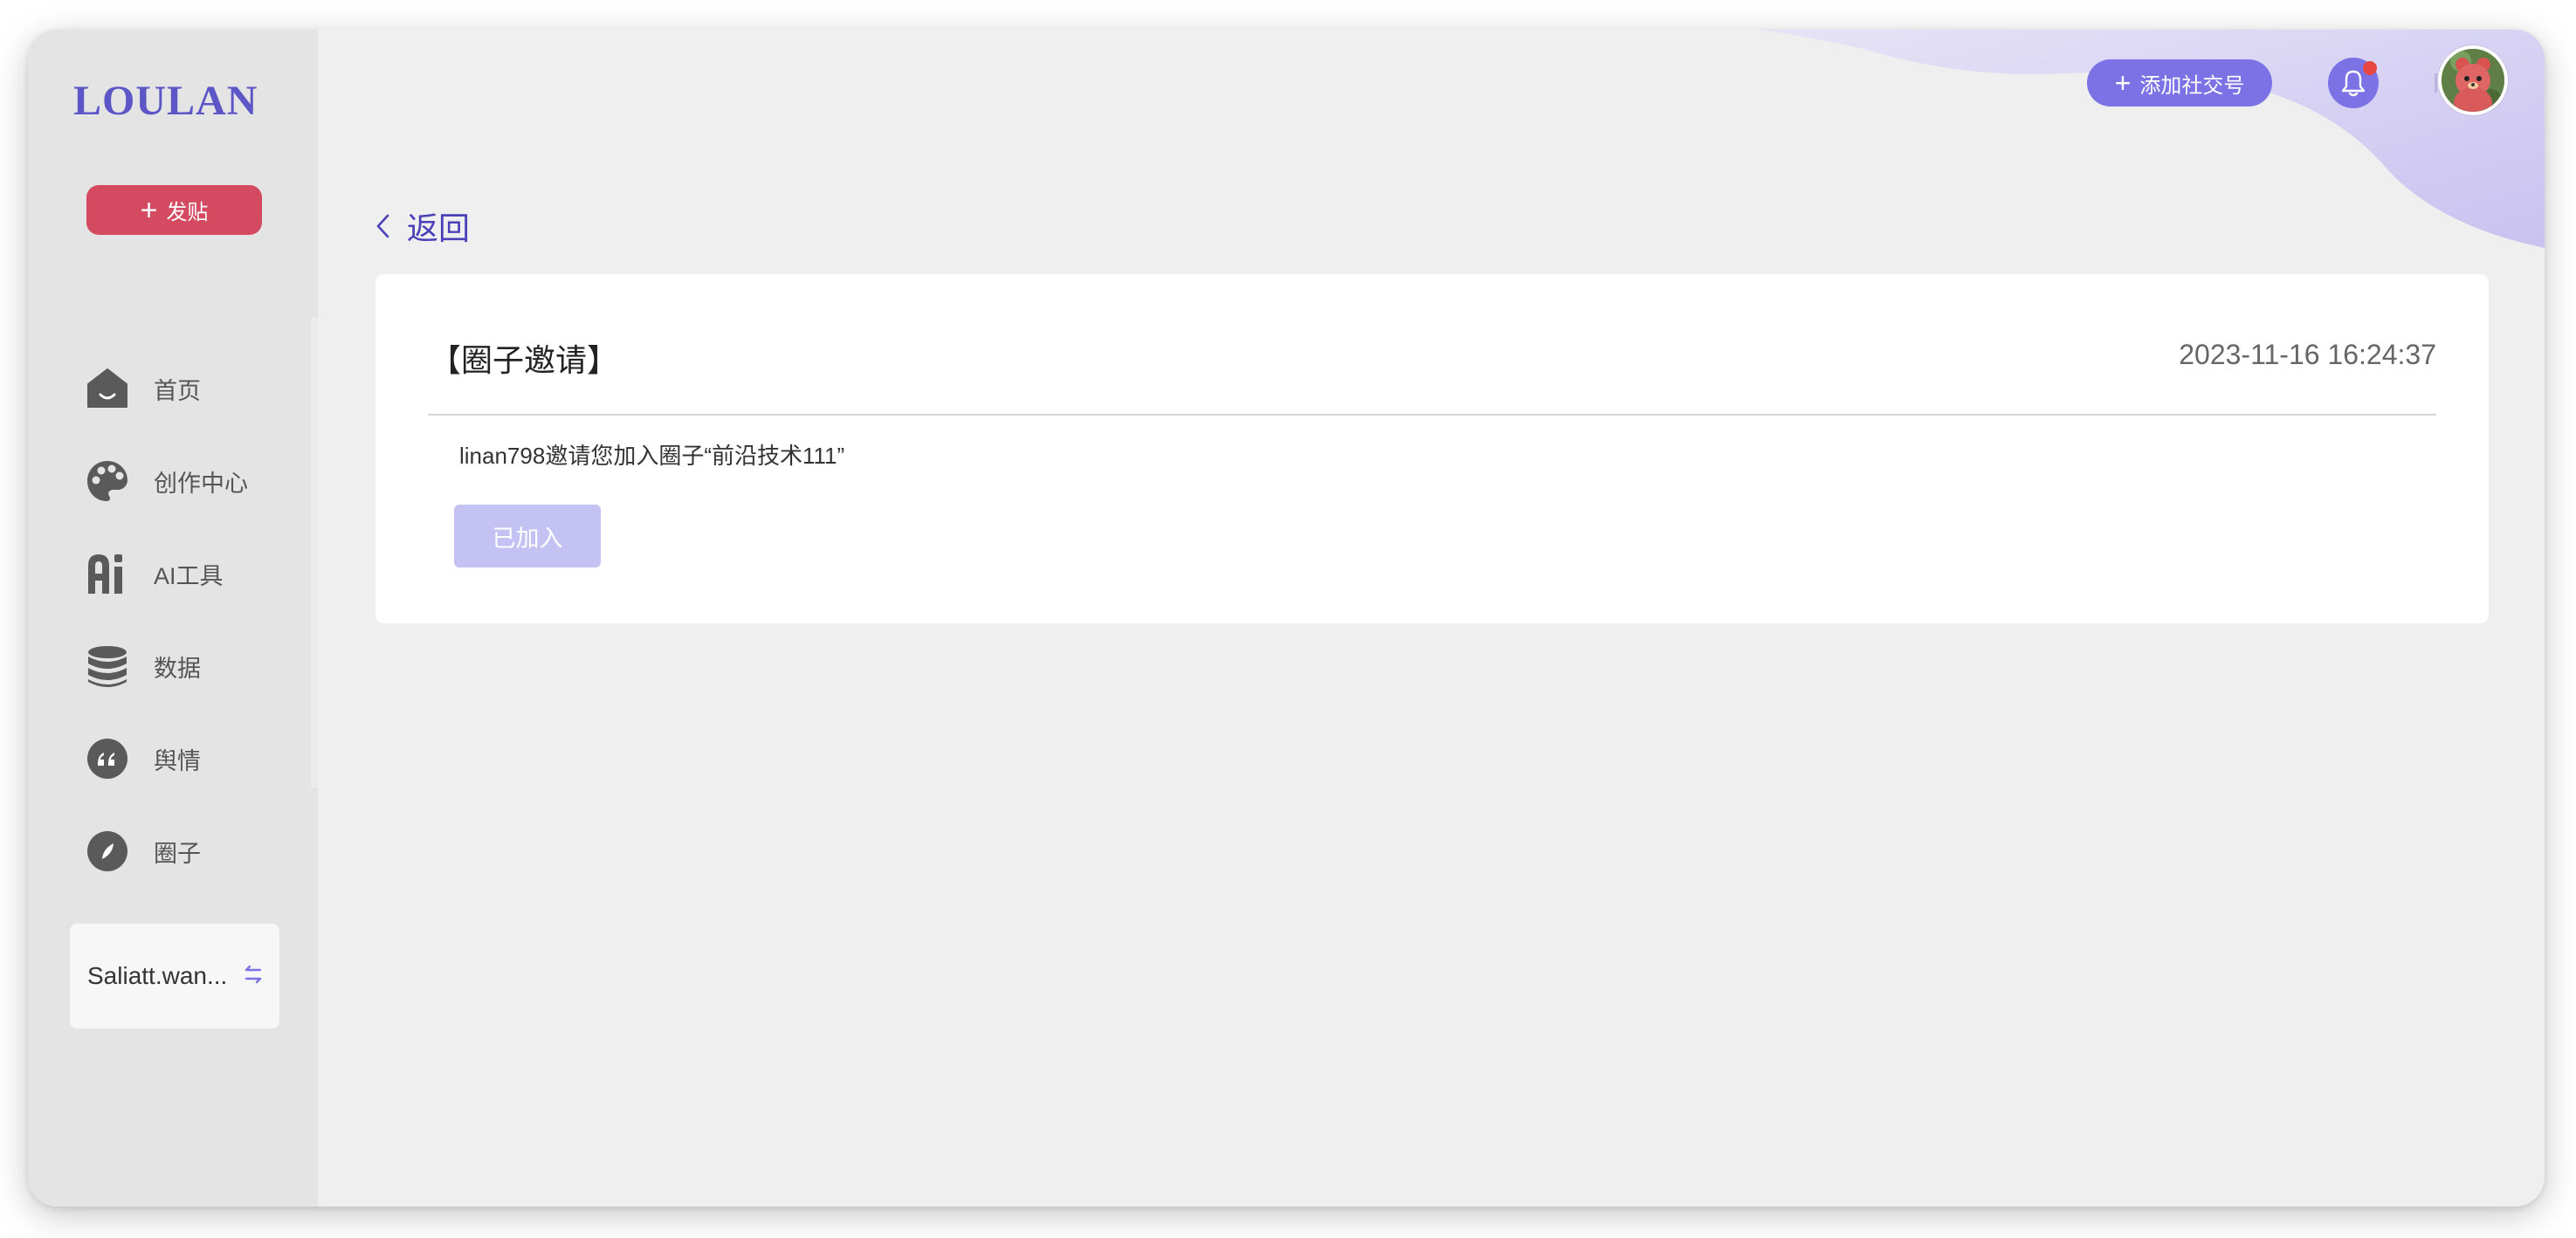 The image size is (2576, 1238). Describe the element at coordinates (107, 851) in the screenshot. I see `compass-icon` at that location.